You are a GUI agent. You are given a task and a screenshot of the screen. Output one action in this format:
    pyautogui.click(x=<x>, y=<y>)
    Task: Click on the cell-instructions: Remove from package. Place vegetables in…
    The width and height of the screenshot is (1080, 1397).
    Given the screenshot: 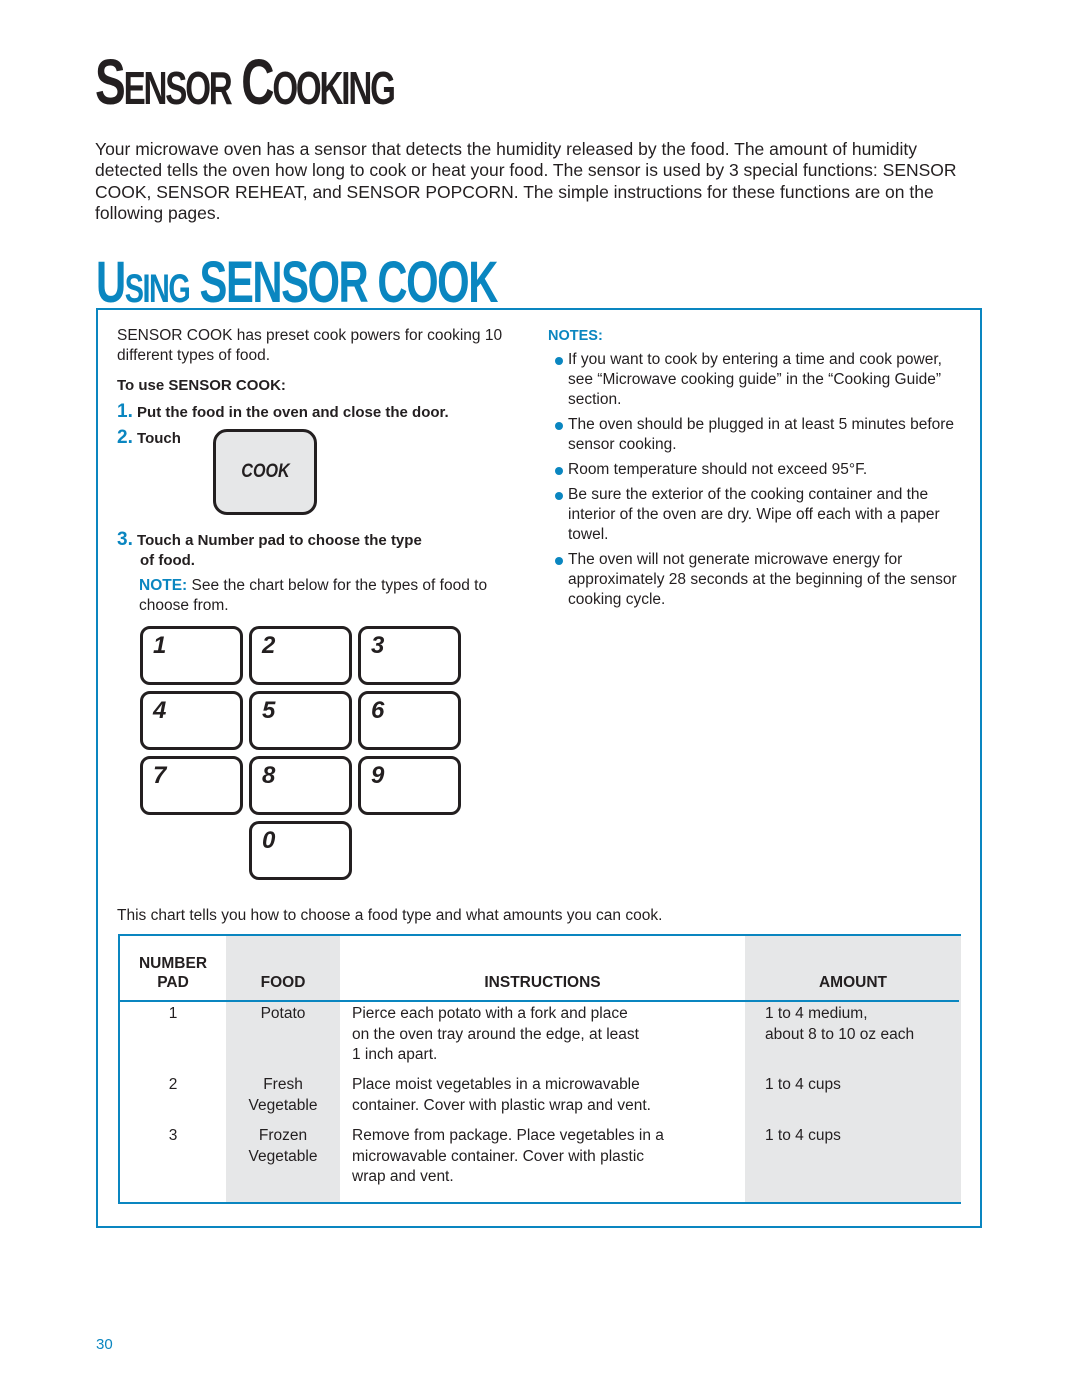 What is the action you would take?
    pyautogui.click(x=547, y=1157)
    